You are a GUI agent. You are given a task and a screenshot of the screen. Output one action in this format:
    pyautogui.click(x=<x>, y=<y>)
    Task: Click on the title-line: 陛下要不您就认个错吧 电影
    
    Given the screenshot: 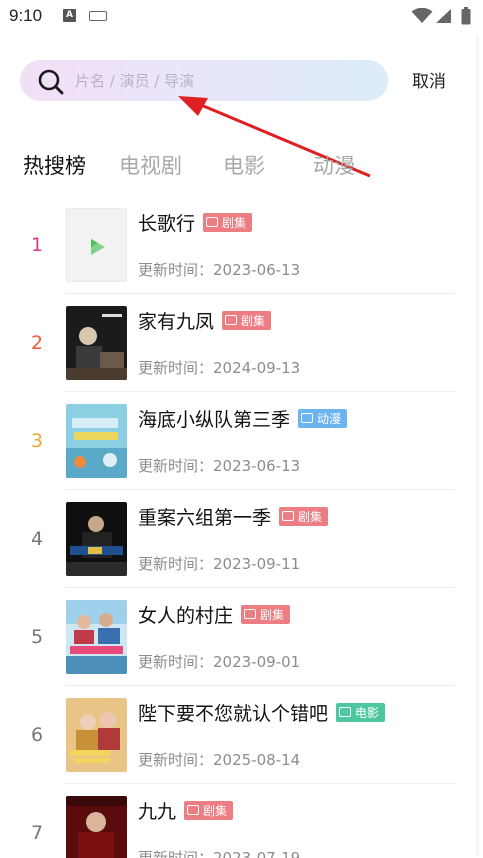 What is the action you would take?
    pyautogui.click(x=262, y=712)
    